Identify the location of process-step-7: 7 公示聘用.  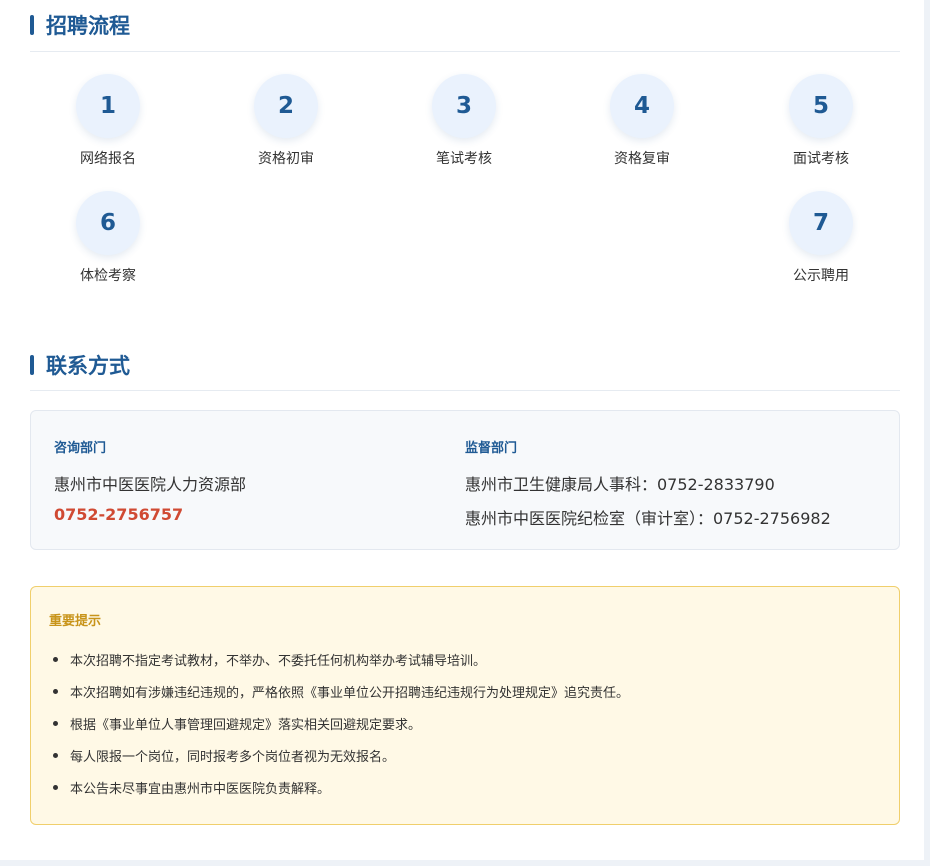
(821, 238).